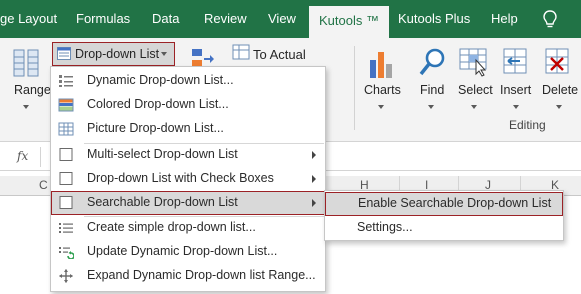 This screenshot has width=581, height=294. I want to click on menu-item-check-boxes: Drop-down List with Check Boxes, so click(188, 179).